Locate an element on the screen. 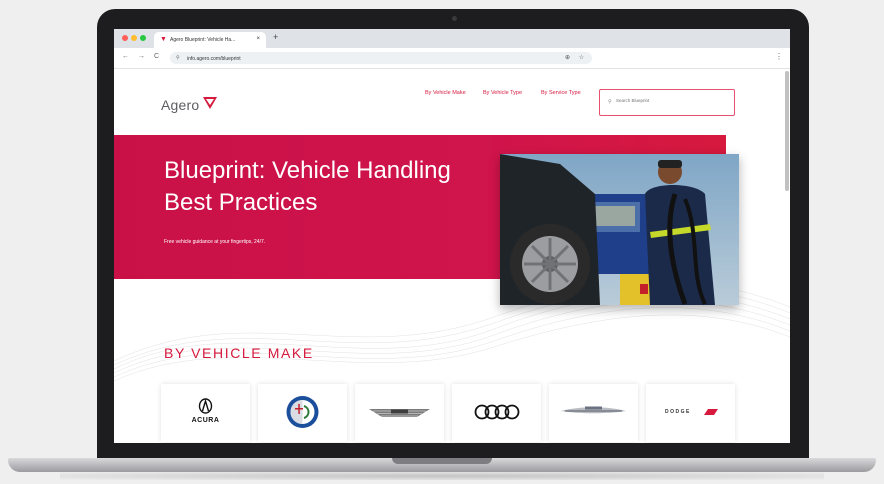 Image resolution: width=884 pixels, height=484 pixels. brand-card-dodge: DODGE is located at coordinates (690, 413).